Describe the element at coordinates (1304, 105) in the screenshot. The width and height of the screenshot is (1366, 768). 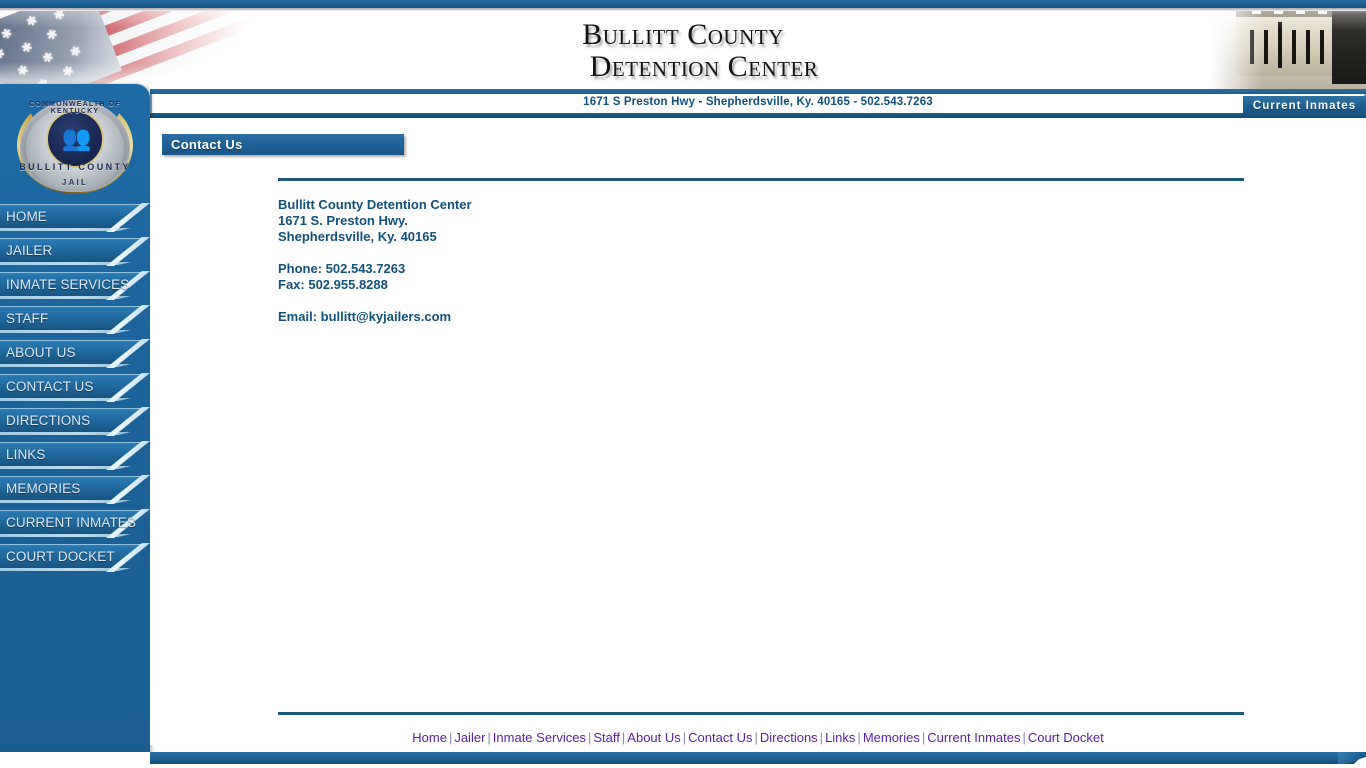
I see `current-inmates-button: Current Inmates` at that location.